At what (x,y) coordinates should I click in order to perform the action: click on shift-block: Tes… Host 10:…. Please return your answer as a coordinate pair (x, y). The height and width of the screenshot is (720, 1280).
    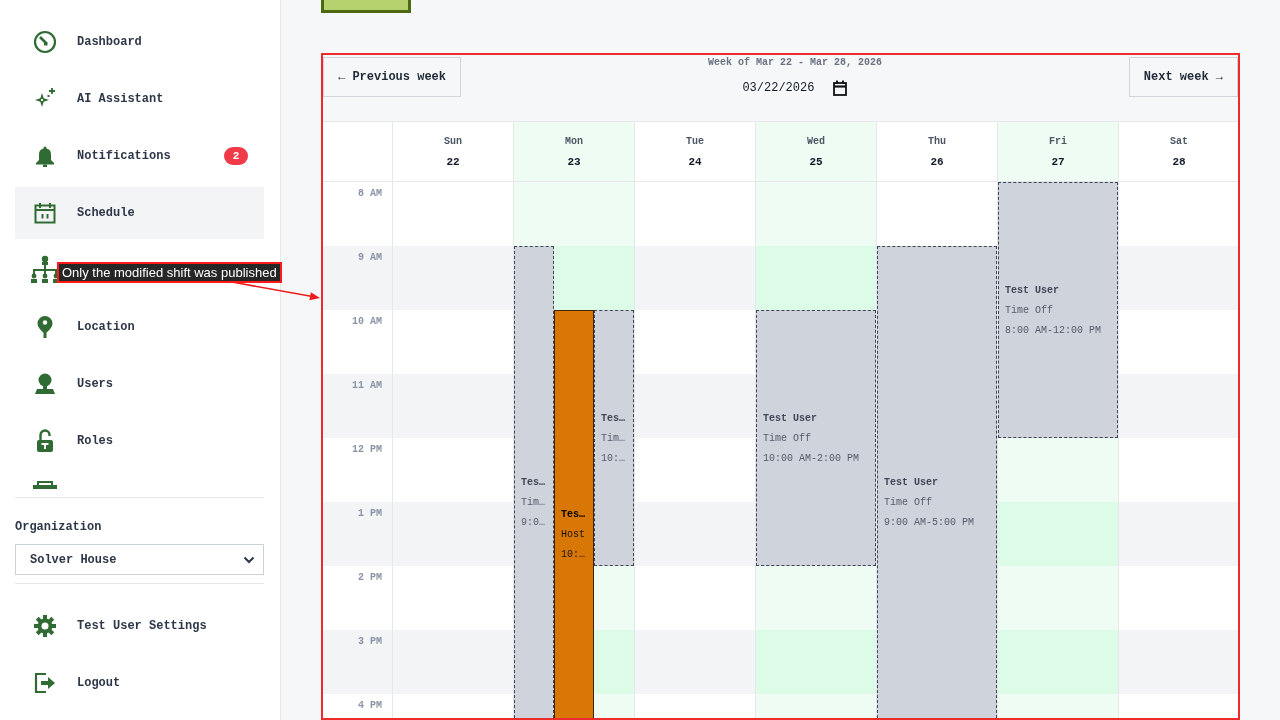
    Looking at the image, I should click on (574, 514).